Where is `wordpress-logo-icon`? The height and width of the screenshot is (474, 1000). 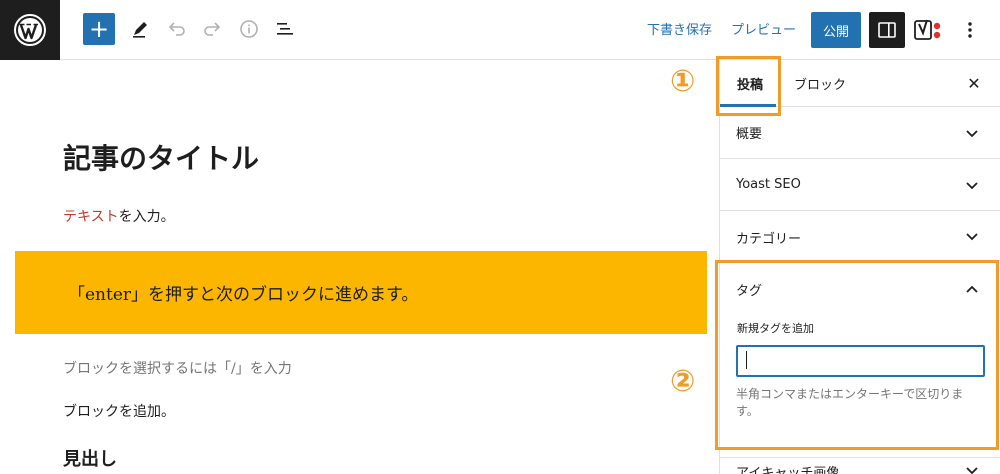
wordpress-logo-icon is located at coordinates (30, 30).